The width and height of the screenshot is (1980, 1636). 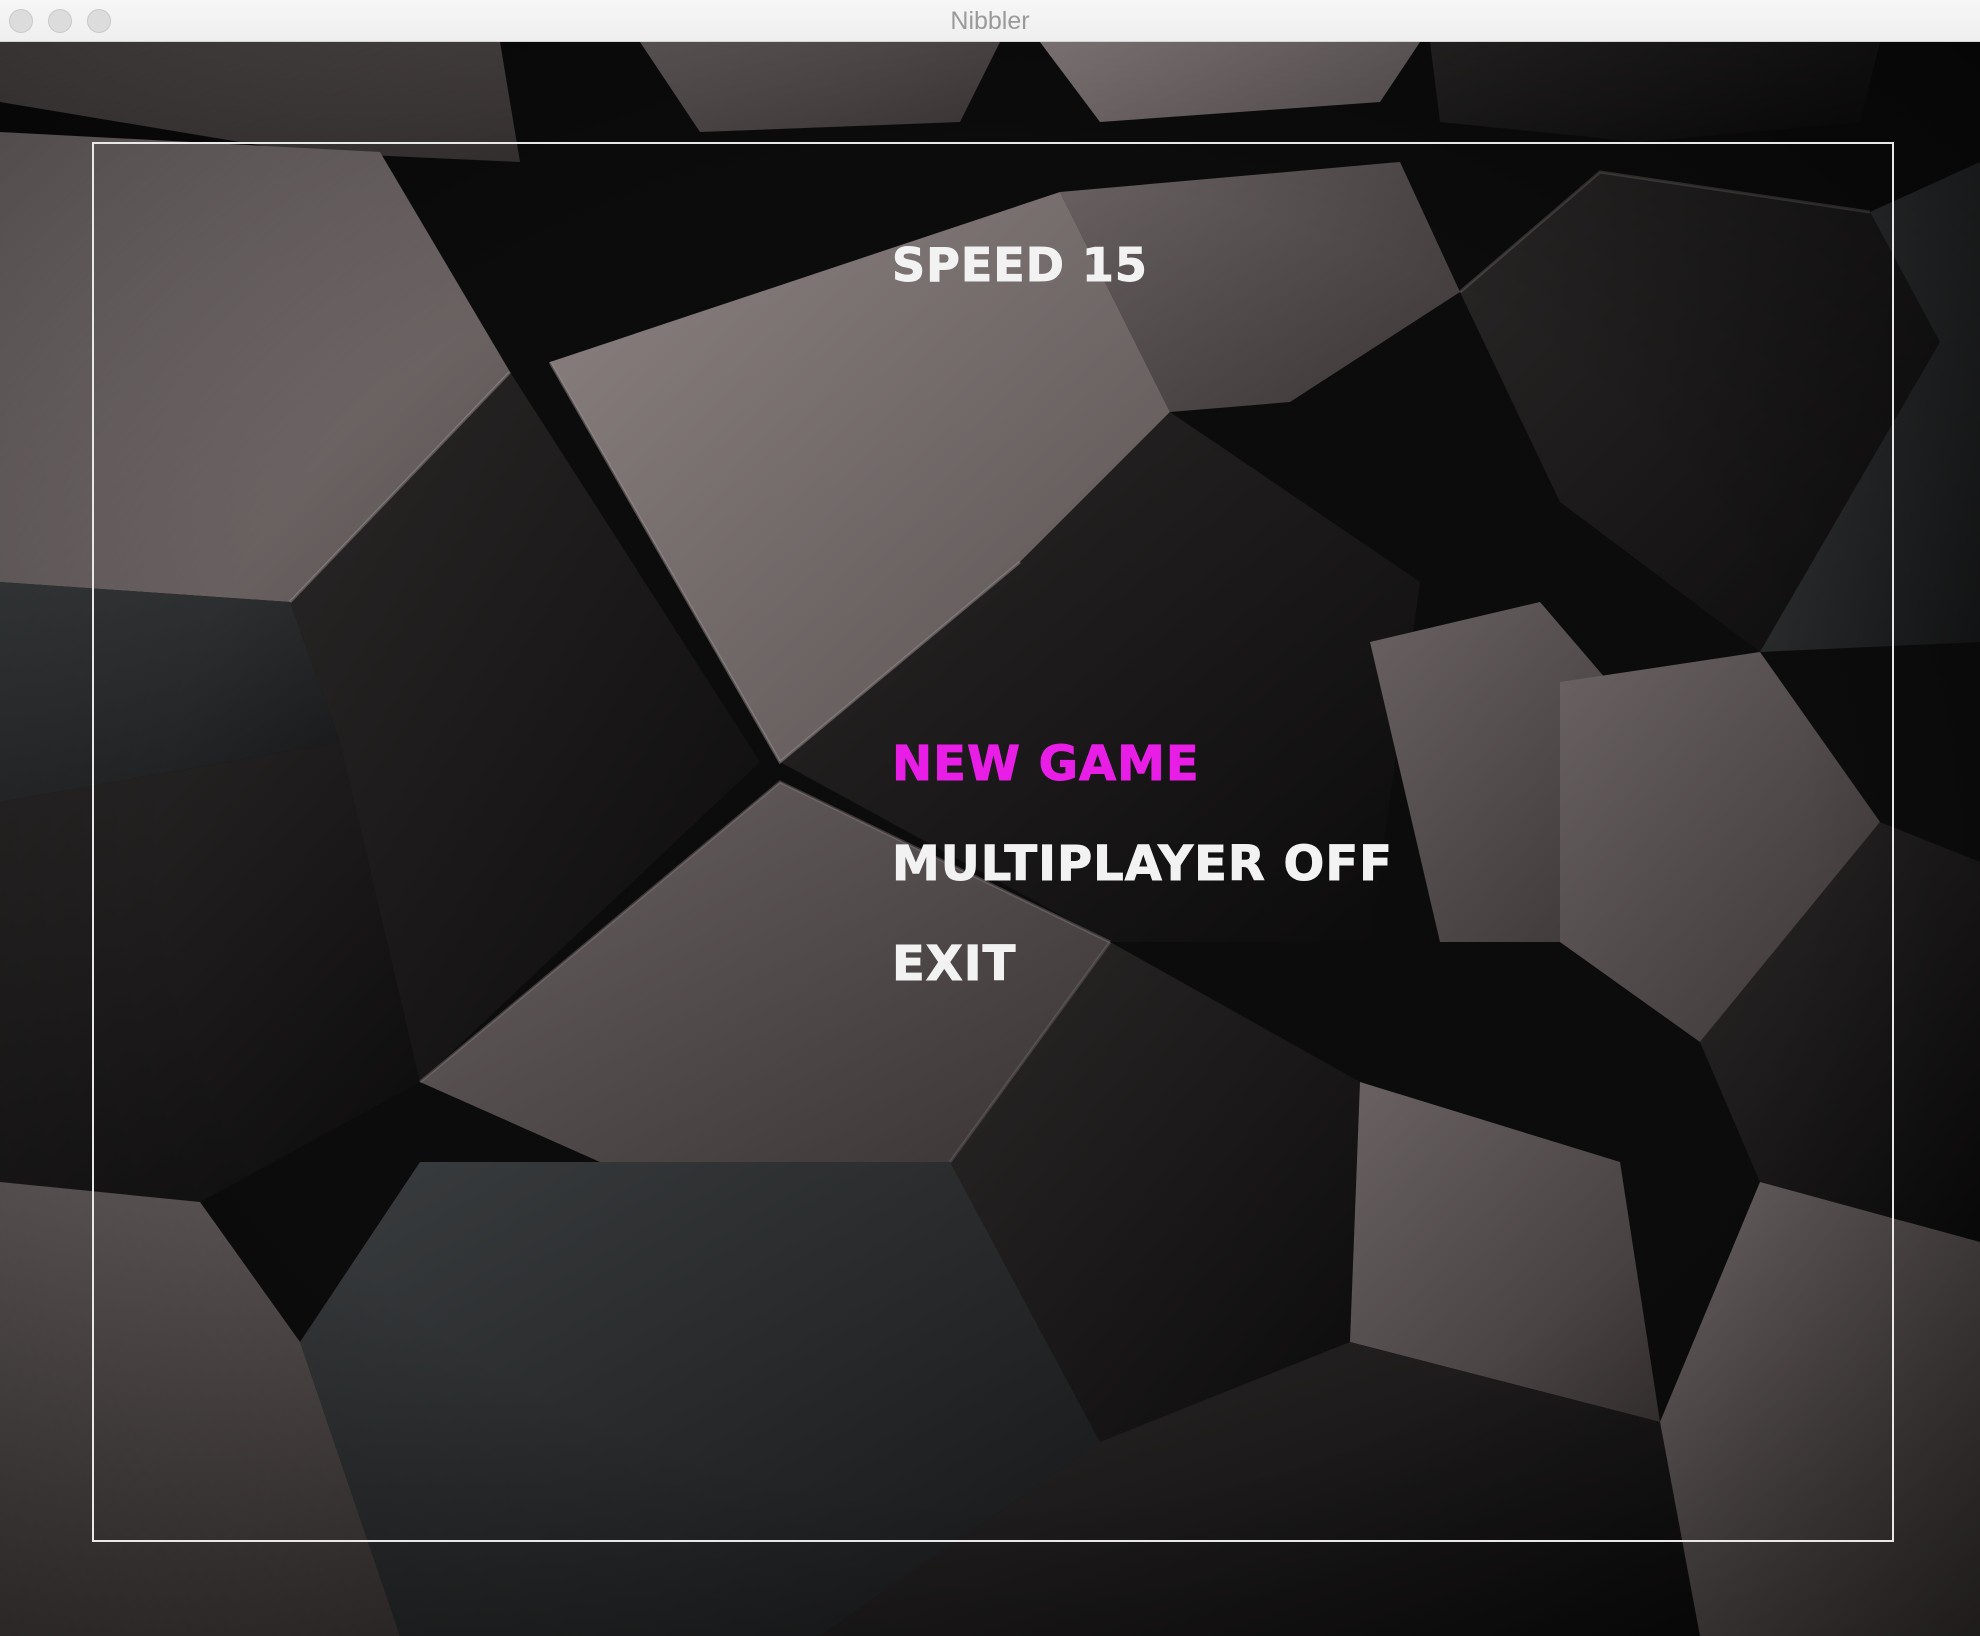 I want to click on title-bar: Nibbler, so click(x=990, y=21).